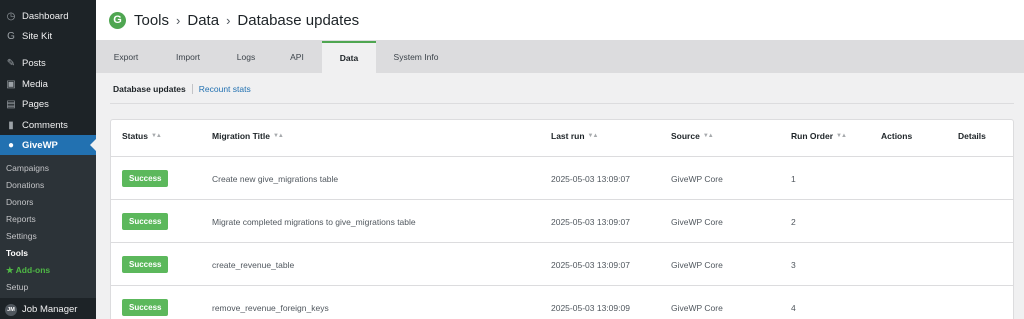  I want to click on column-label: Source, so click(685, 136).